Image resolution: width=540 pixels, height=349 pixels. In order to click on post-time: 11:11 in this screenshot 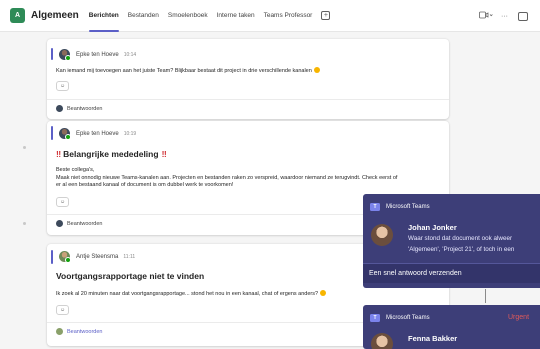, I will do `click(129, 256)`.